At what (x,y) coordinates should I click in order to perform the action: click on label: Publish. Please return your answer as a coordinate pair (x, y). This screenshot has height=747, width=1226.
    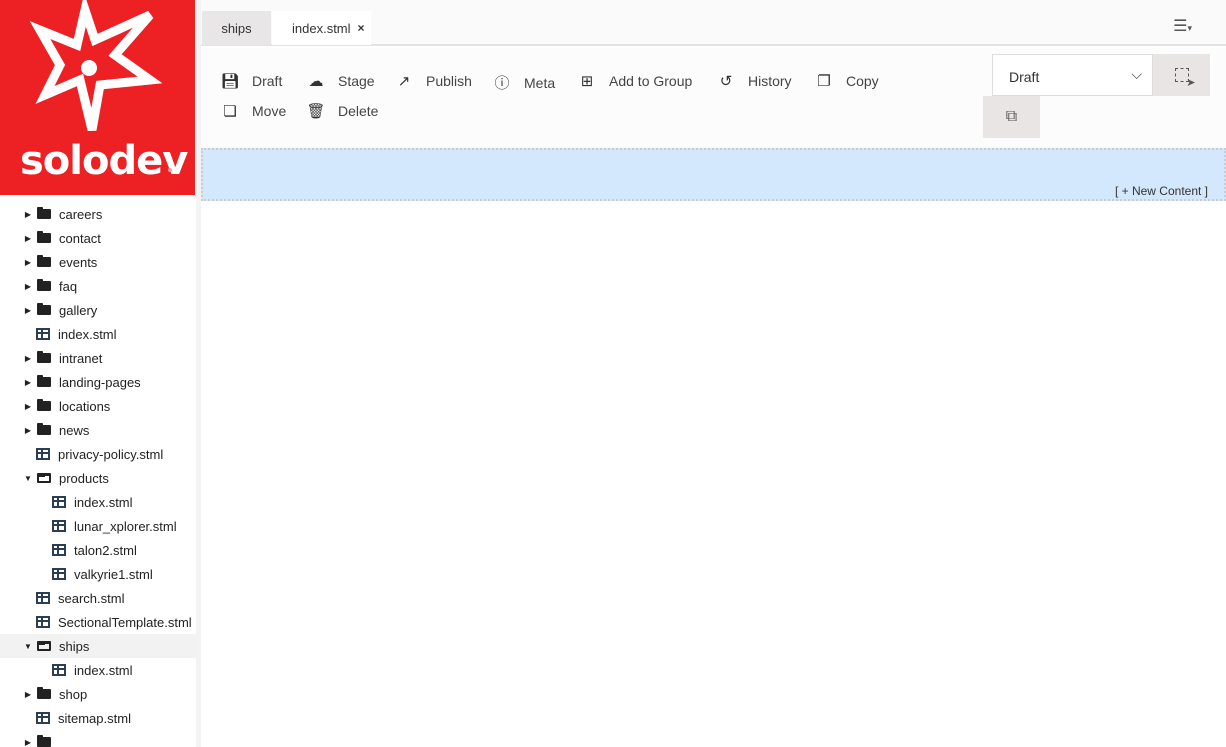
    Looking at the image, I should click on (449, 81).